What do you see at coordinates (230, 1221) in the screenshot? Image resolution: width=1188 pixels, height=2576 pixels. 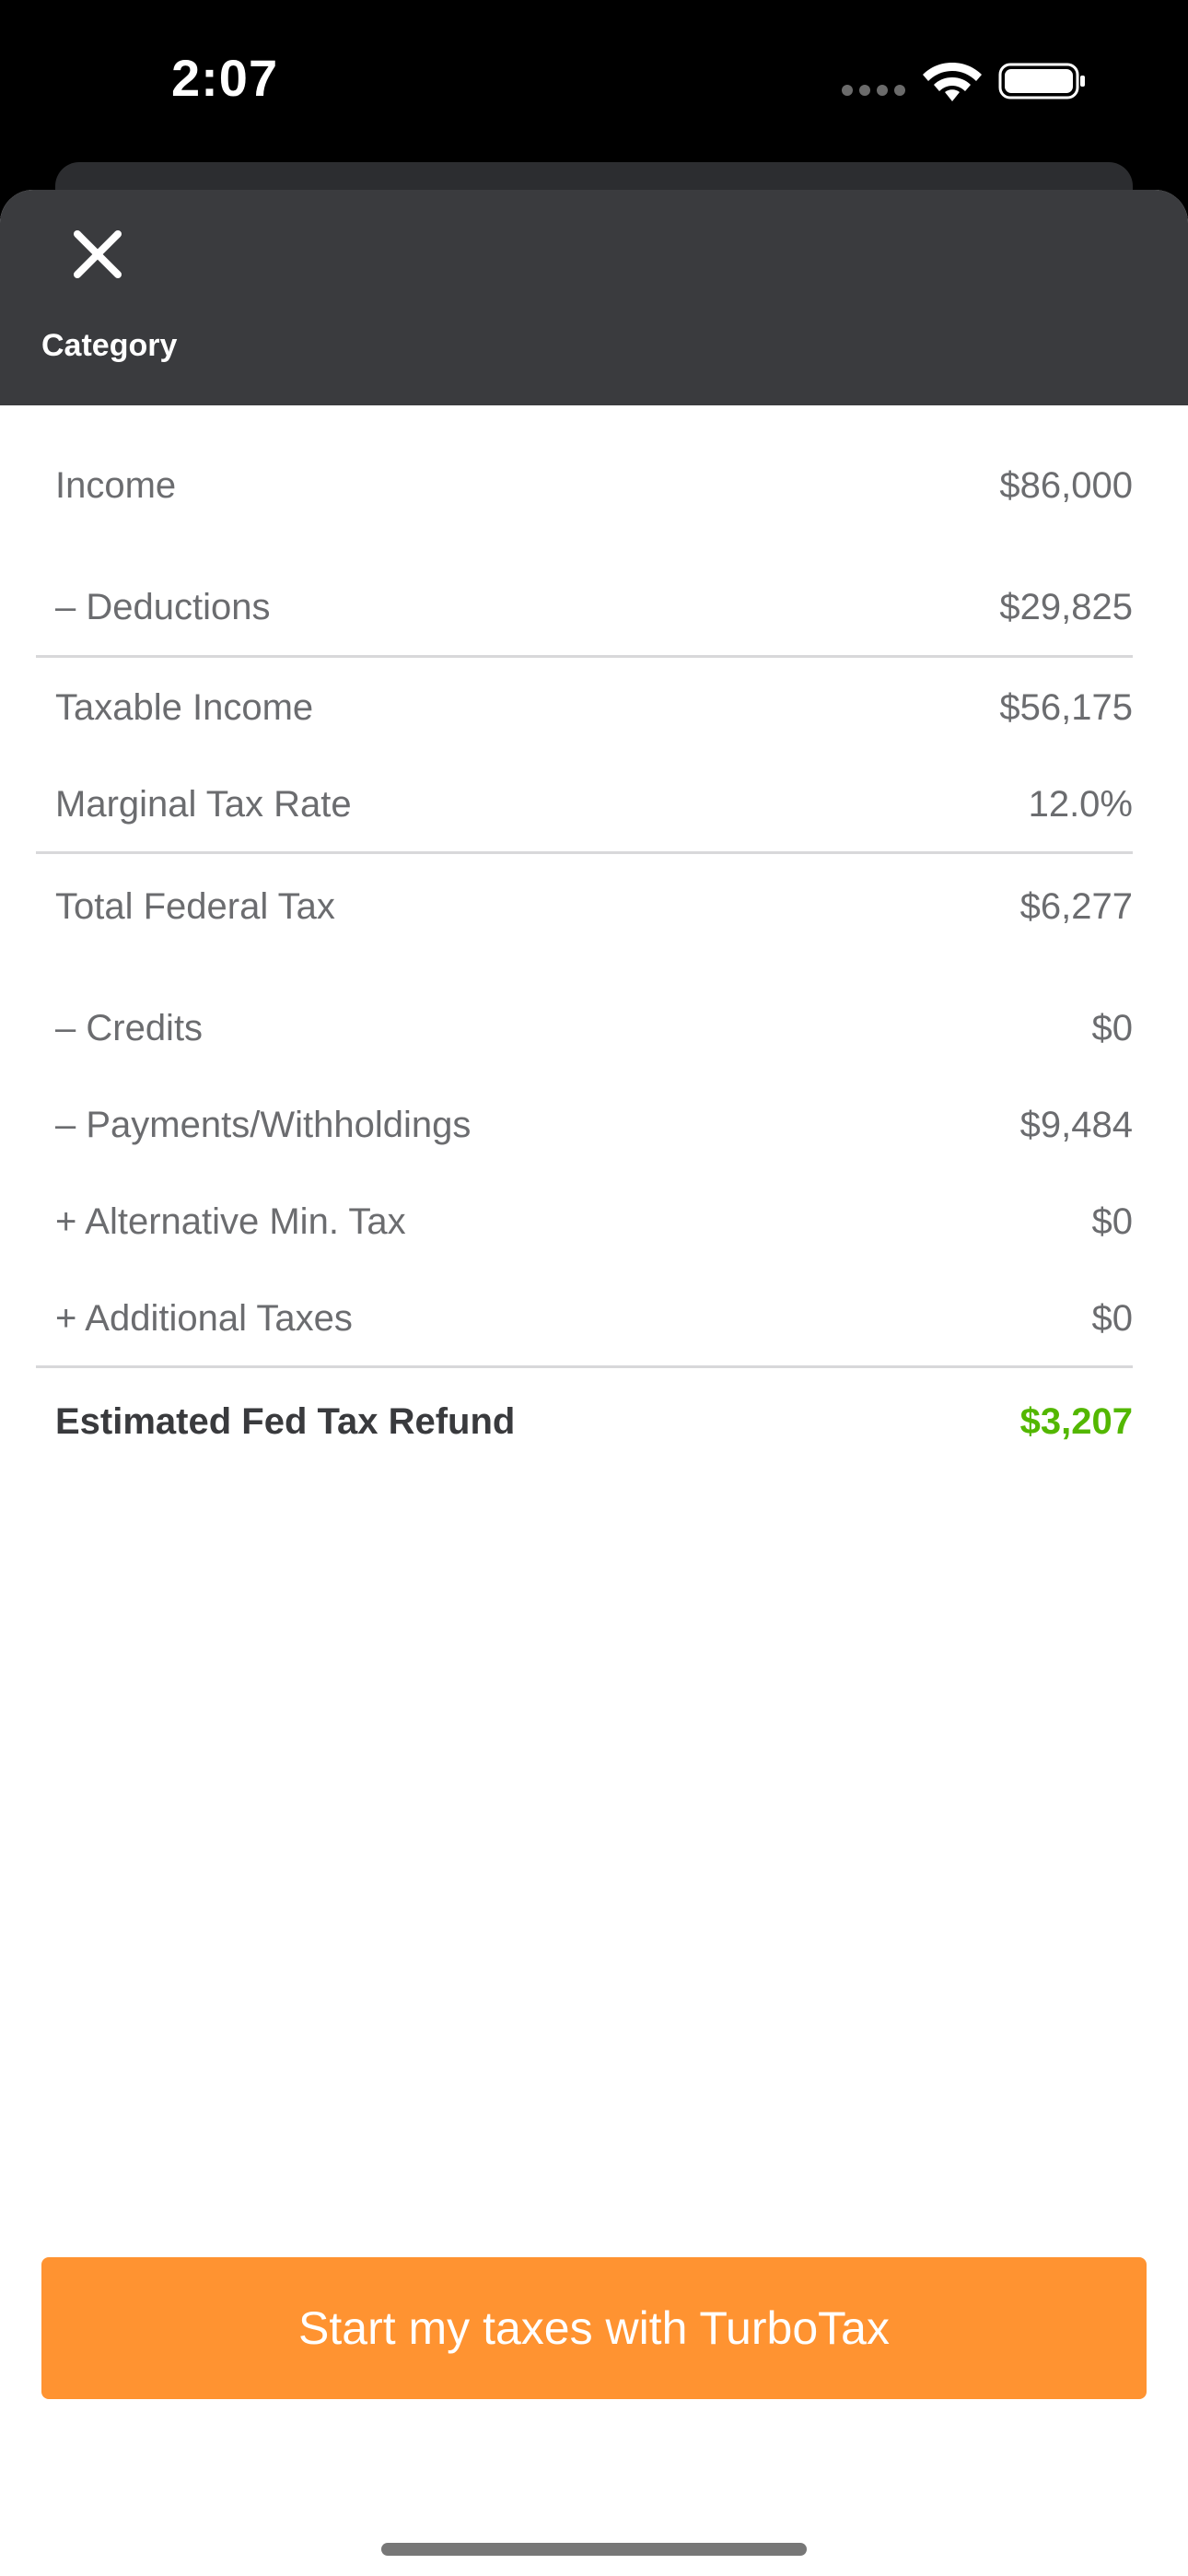 I see `row-label: + Alternative Min. Tax` at bounding box center [230, 1221].